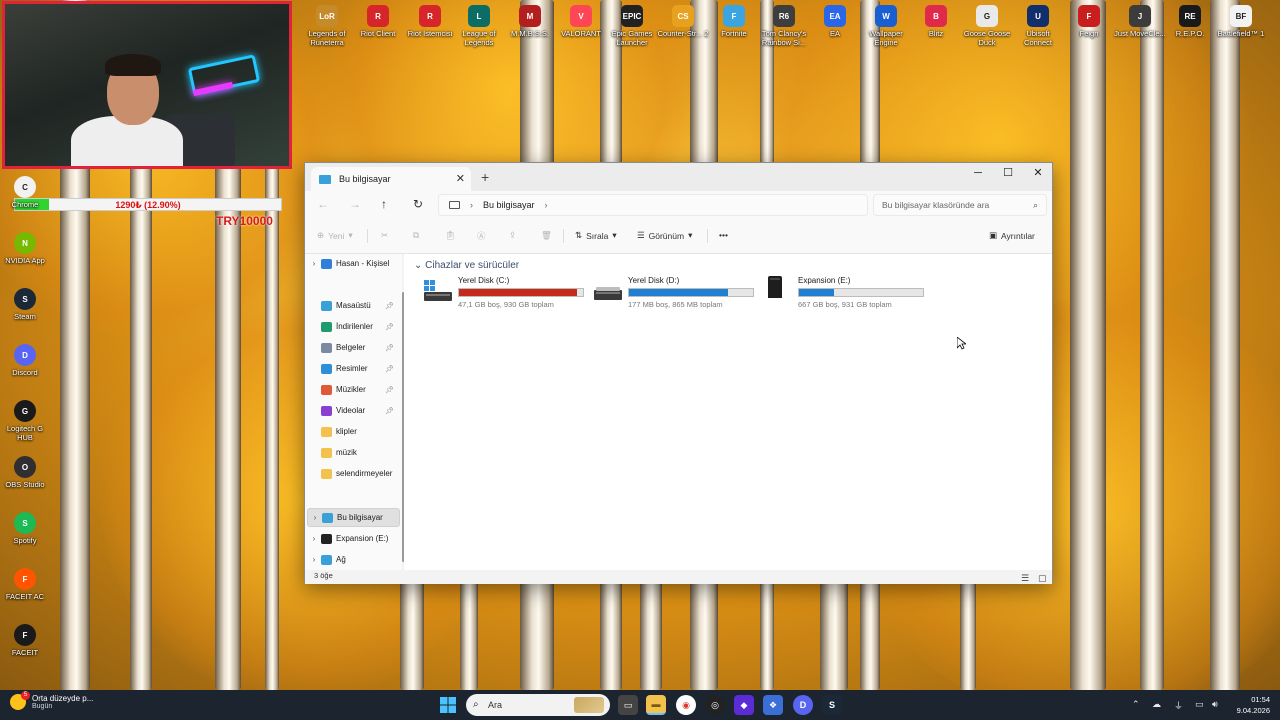  Describe the element at coordinates (1012, 235) in the screenshot. I see `details-button: ▣ Ayrıntılar` at that location.